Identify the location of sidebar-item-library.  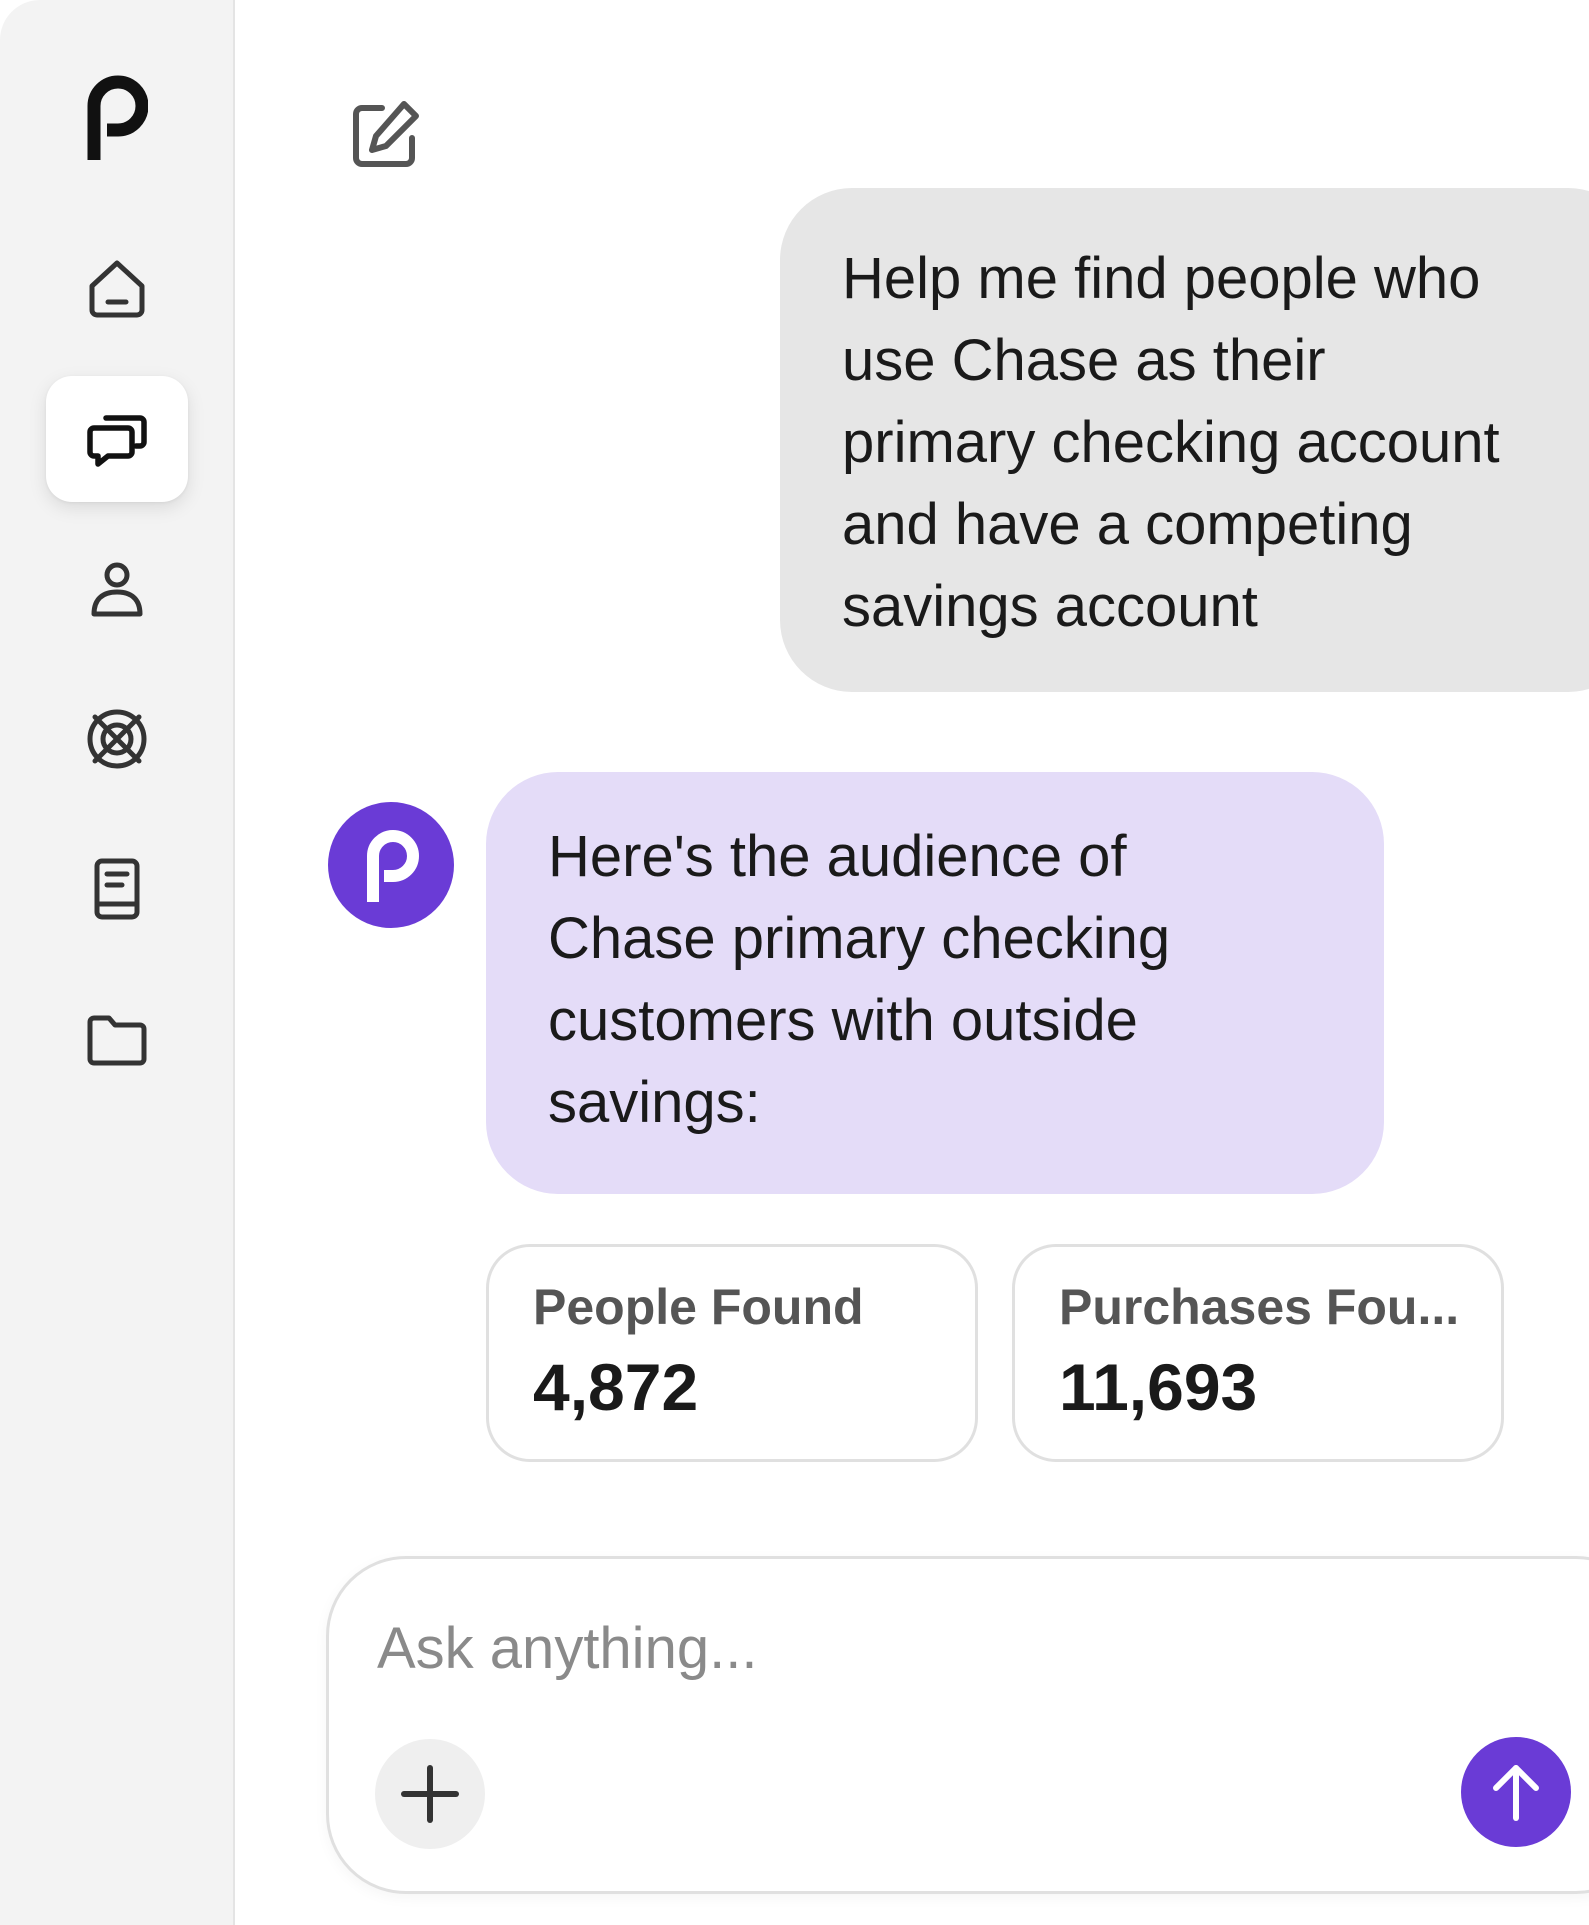
(117, 889).